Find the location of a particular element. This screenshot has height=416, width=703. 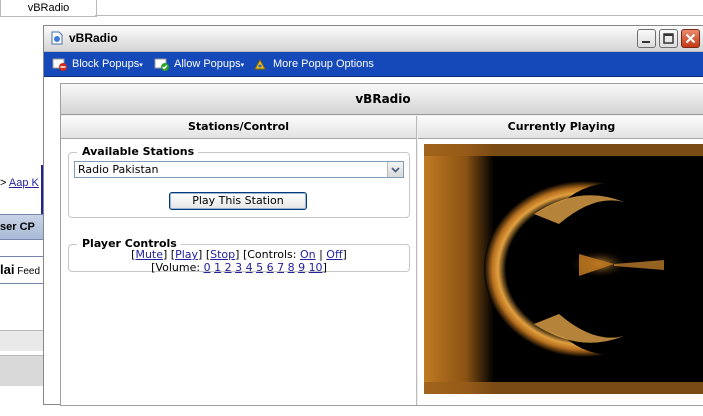

volume-6-link: 6 is located at coordinates (270, 267).